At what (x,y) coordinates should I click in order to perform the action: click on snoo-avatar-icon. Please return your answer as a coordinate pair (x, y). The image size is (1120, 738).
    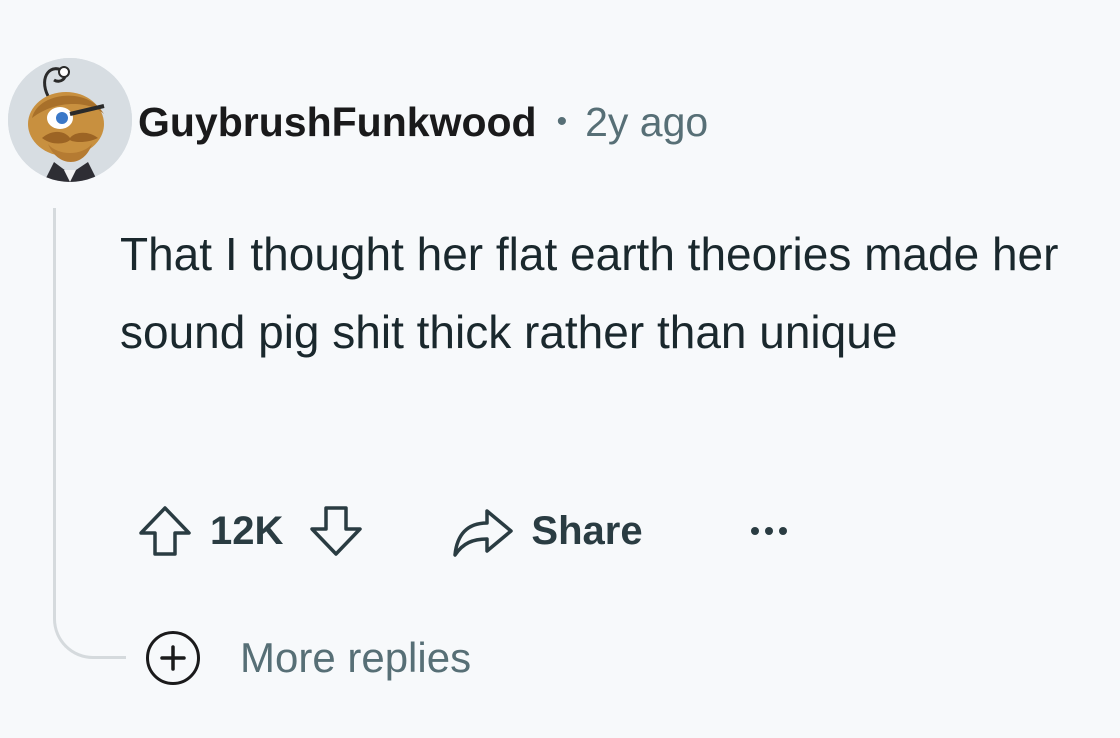
    Looking at the image, I should click on (70, 120).